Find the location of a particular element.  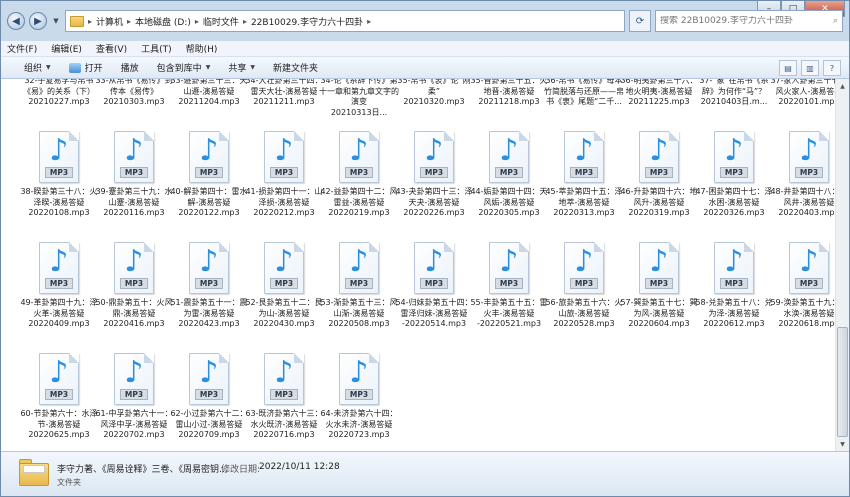

file-suffix: 20220618.mp3 is located at coordinates (809, 323).